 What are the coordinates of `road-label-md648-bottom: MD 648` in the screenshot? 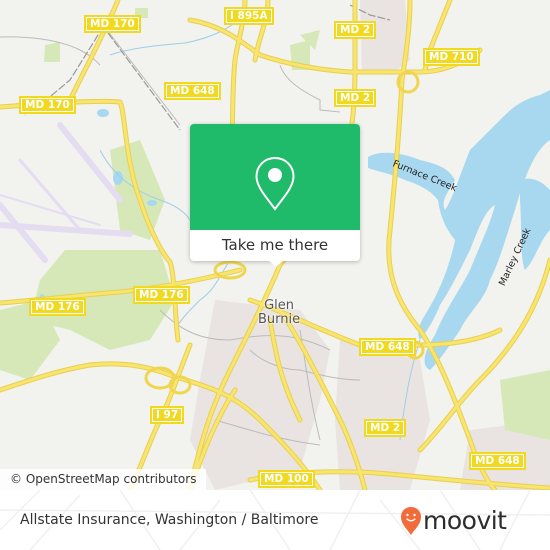 It's located at (497, 461).